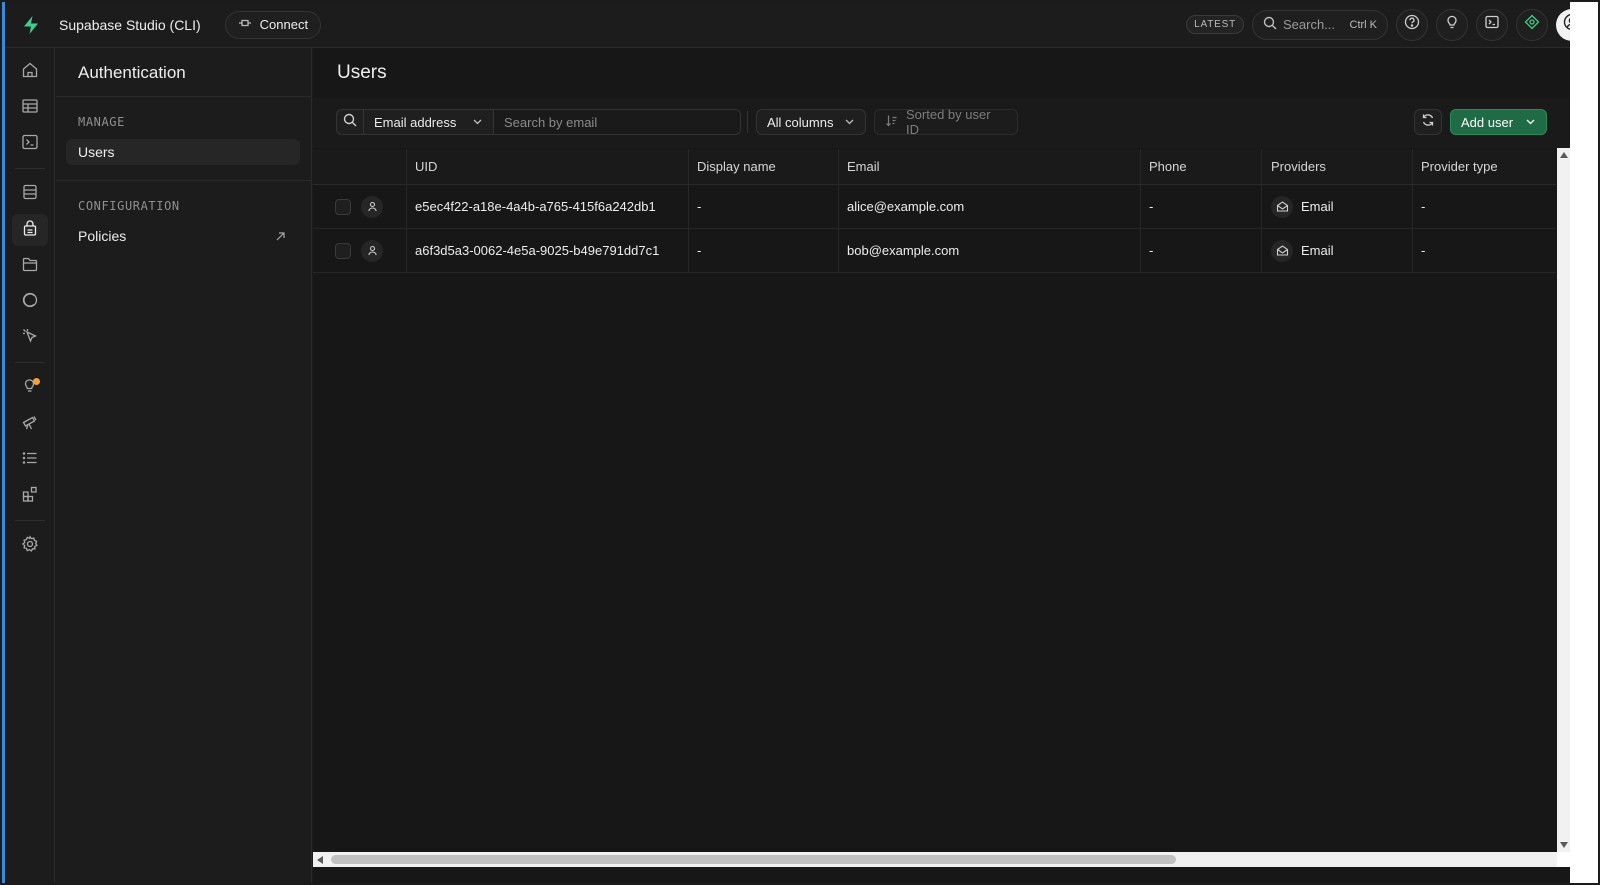  Describe the element at coordinates (132, 72) in the screenshot. I see `sidebar-title: Authentication` at that location.